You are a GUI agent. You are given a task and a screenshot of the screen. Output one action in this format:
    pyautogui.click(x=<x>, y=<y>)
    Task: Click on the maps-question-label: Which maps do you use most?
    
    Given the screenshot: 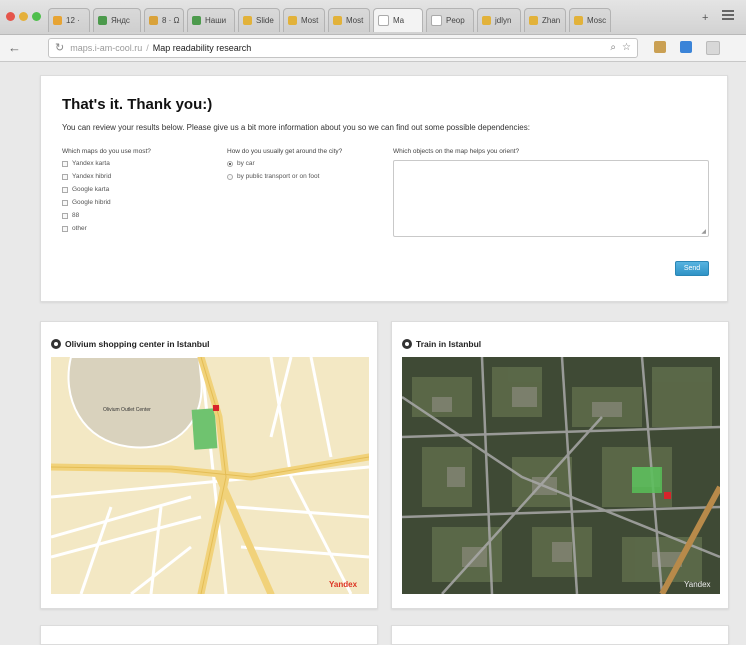 What is the action you would take?
    pyautogui.click(x=106, y=151)
    